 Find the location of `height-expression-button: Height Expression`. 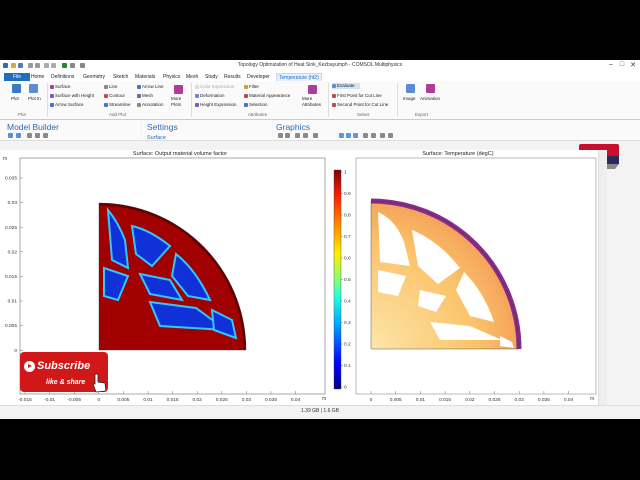

height-expression-button: Height Expression is located at coordinates (216, 105).